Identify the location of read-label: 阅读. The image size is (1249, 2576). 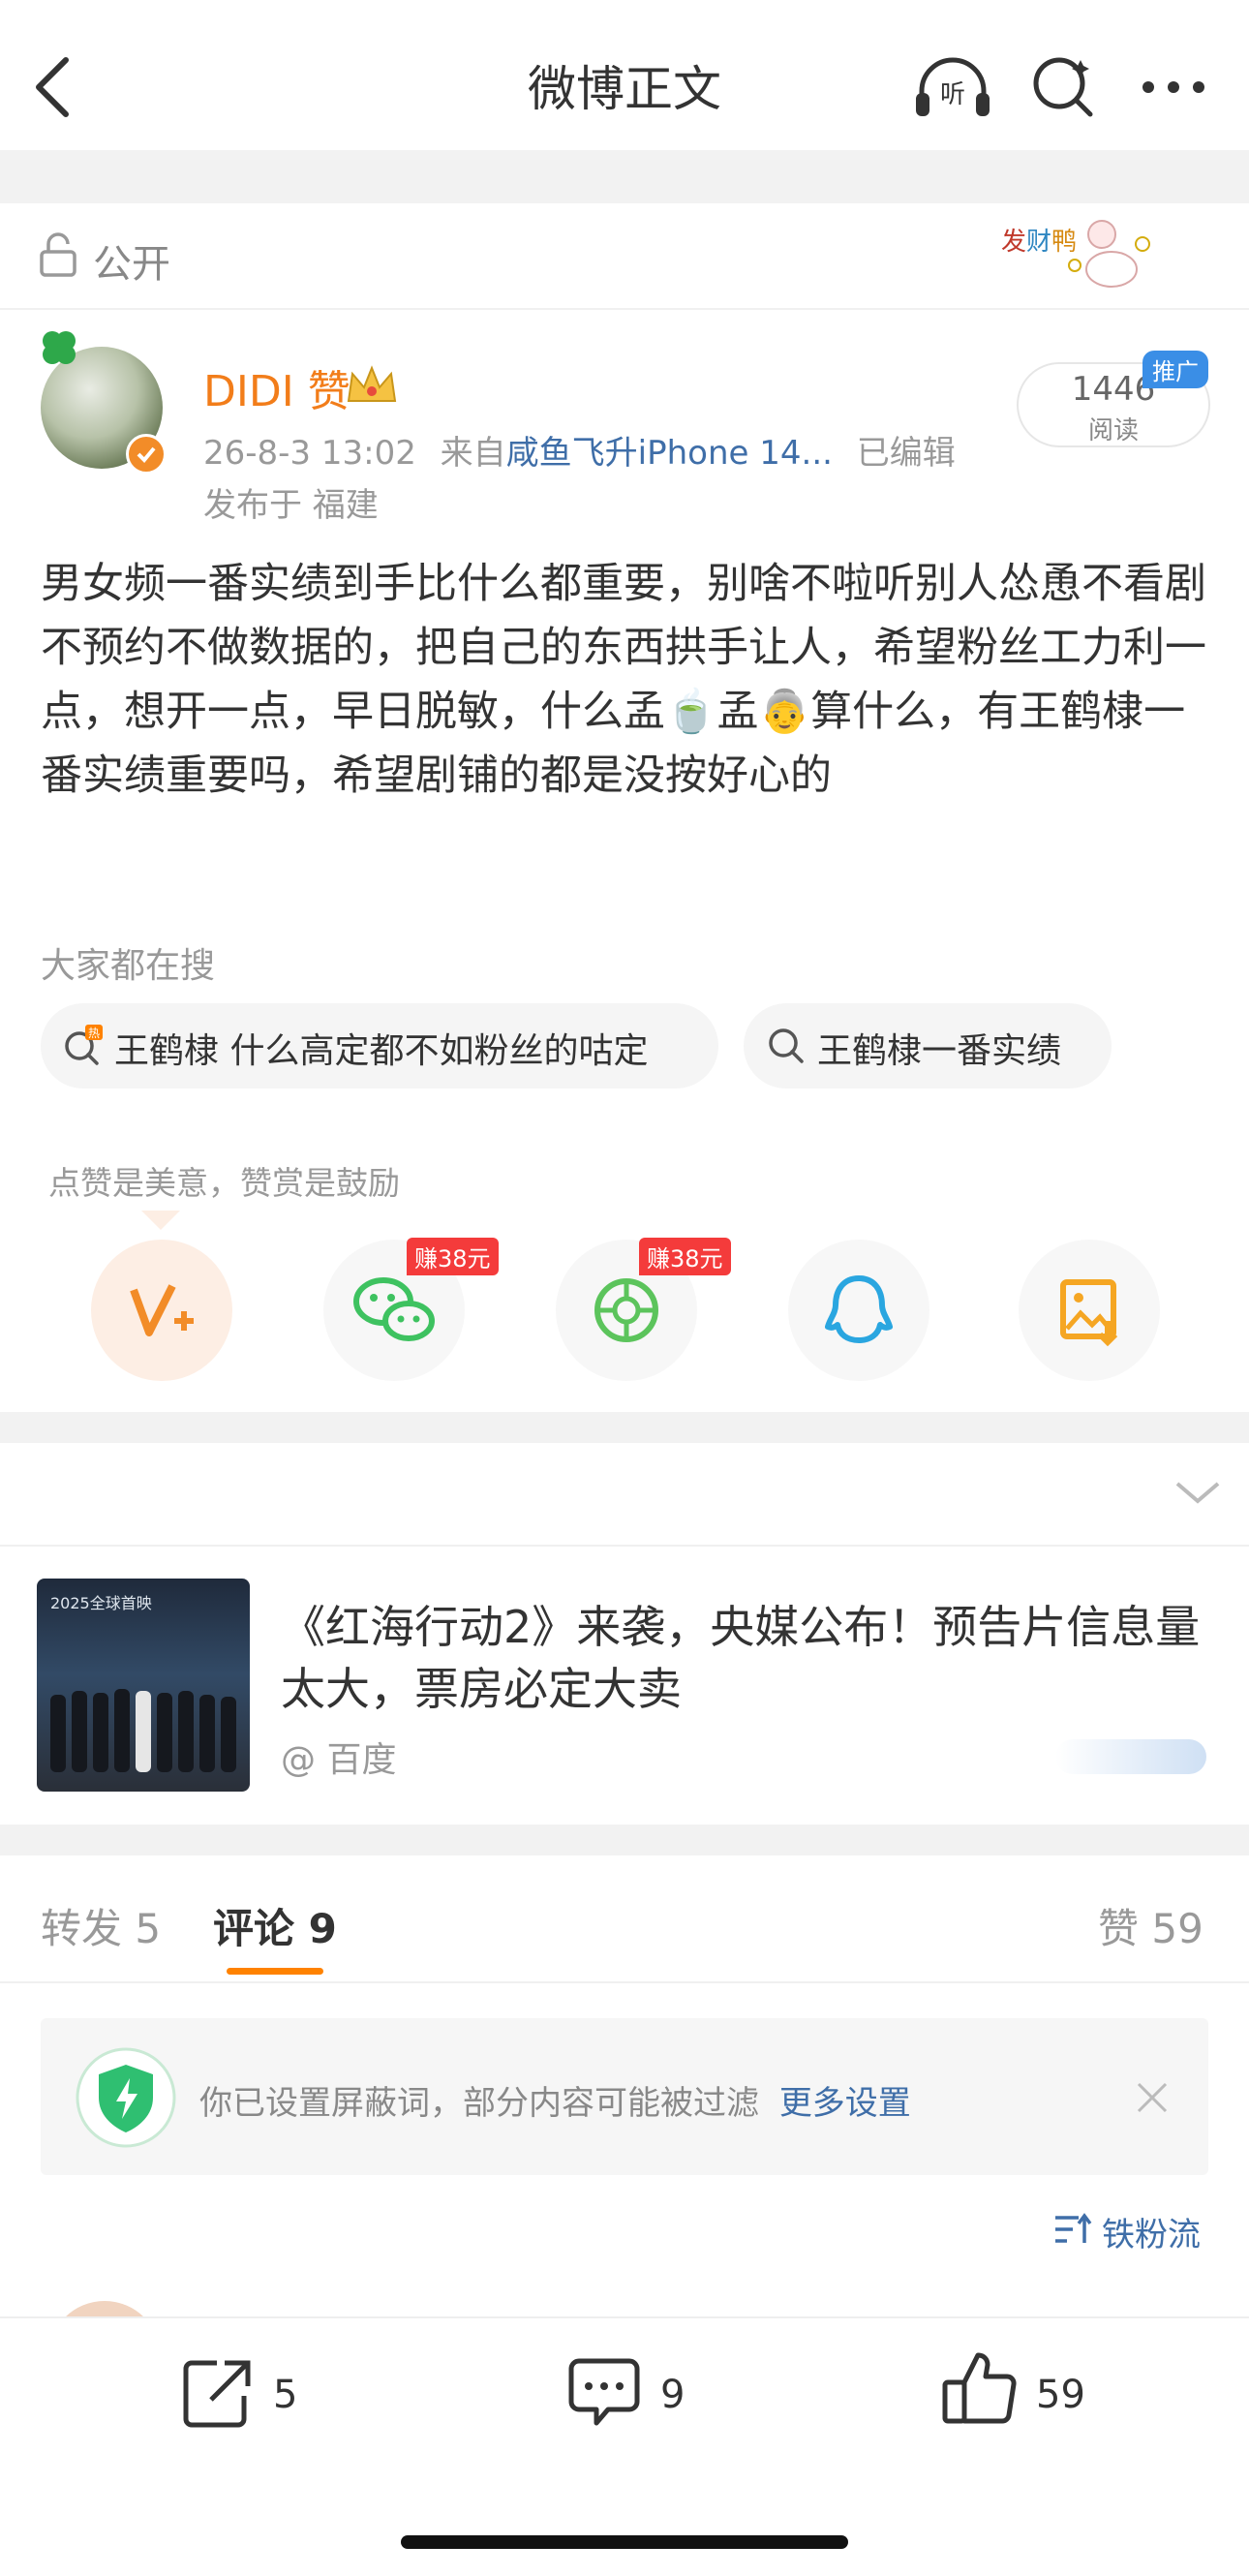
(1113, 430).